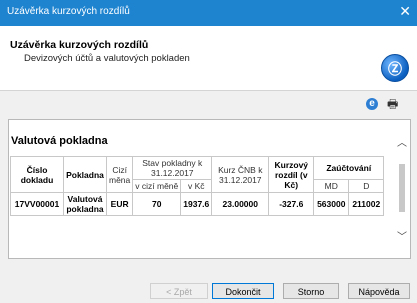 This screenshot has height=303, width=417. What do you see at coordinates (291, 204) in the screenshot?
I see `cell-diff: -327.6` at bounding box center [291, 204].